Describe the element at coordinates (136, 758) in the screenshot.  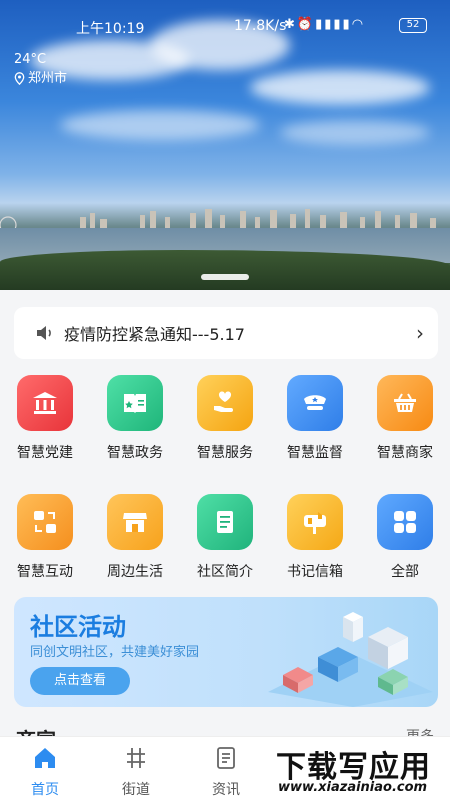
I see `street-icon` at that location.